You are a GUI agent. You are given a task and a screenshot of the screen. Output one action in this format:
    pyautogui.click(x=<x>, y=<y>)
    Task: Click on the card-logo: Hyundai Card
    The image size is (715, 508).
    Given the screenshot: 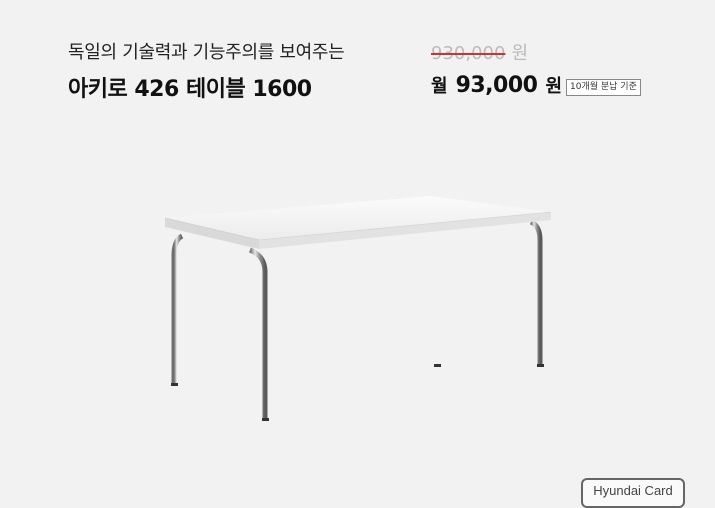 What is the action you would take?
    pyautogui.click(x=633, y=493)
    